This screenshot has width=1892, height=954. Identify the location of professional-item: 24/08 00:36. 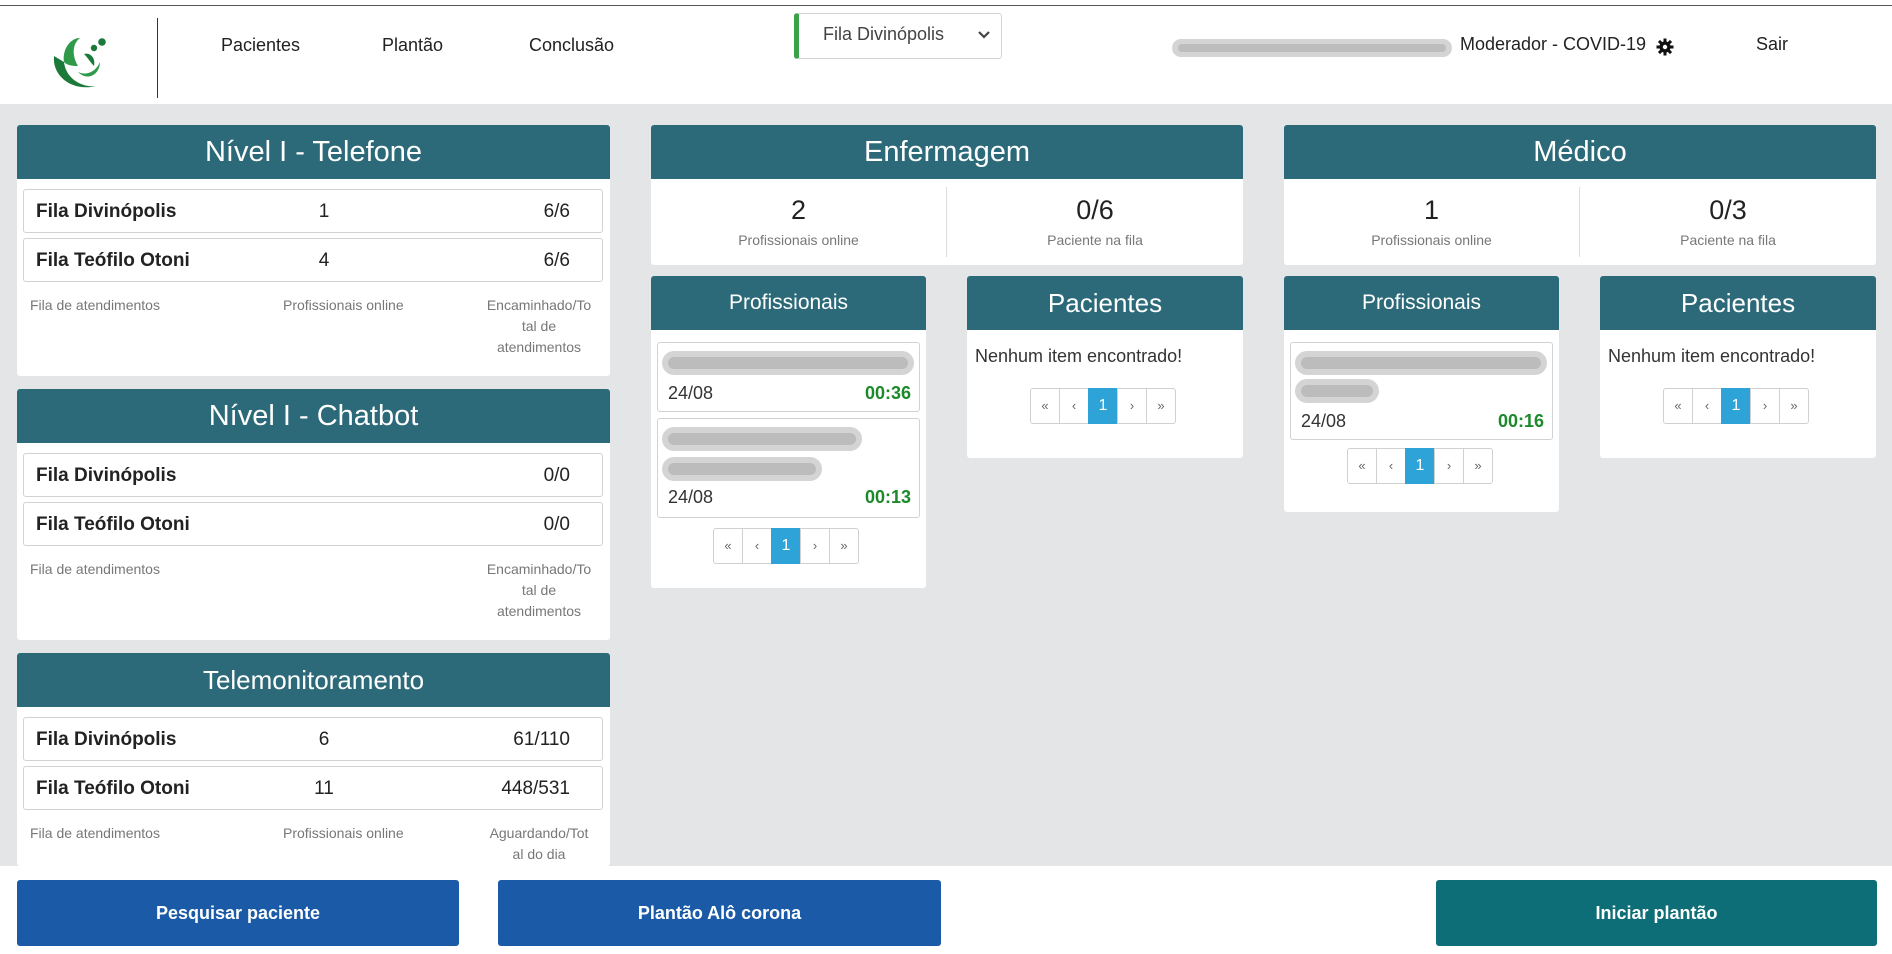
(788, 377).